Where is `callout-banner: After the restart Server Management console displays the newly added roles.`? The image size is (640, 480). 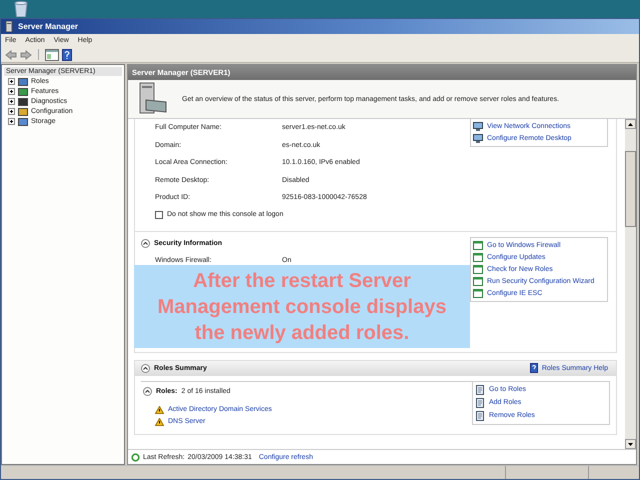
callout-banner: After the restart Server Management console displays the newly added roles. is located at coordinates (302, 306).